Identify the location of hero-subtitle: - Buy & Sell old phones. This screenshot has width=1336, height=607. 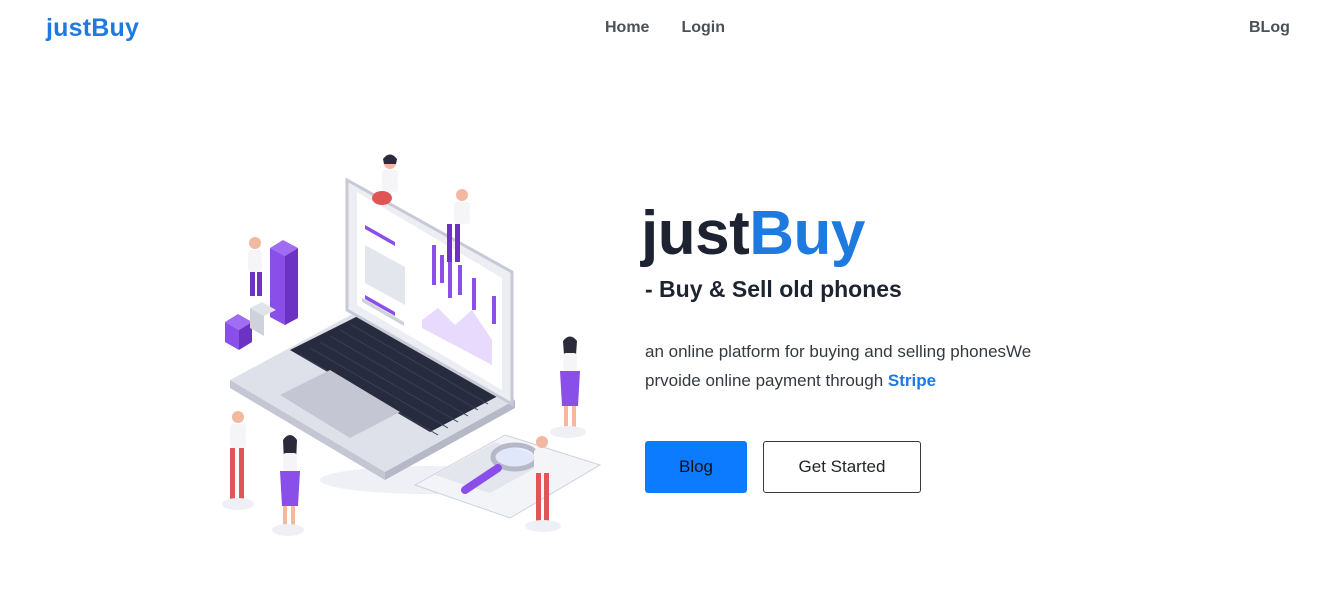
(773, 289).